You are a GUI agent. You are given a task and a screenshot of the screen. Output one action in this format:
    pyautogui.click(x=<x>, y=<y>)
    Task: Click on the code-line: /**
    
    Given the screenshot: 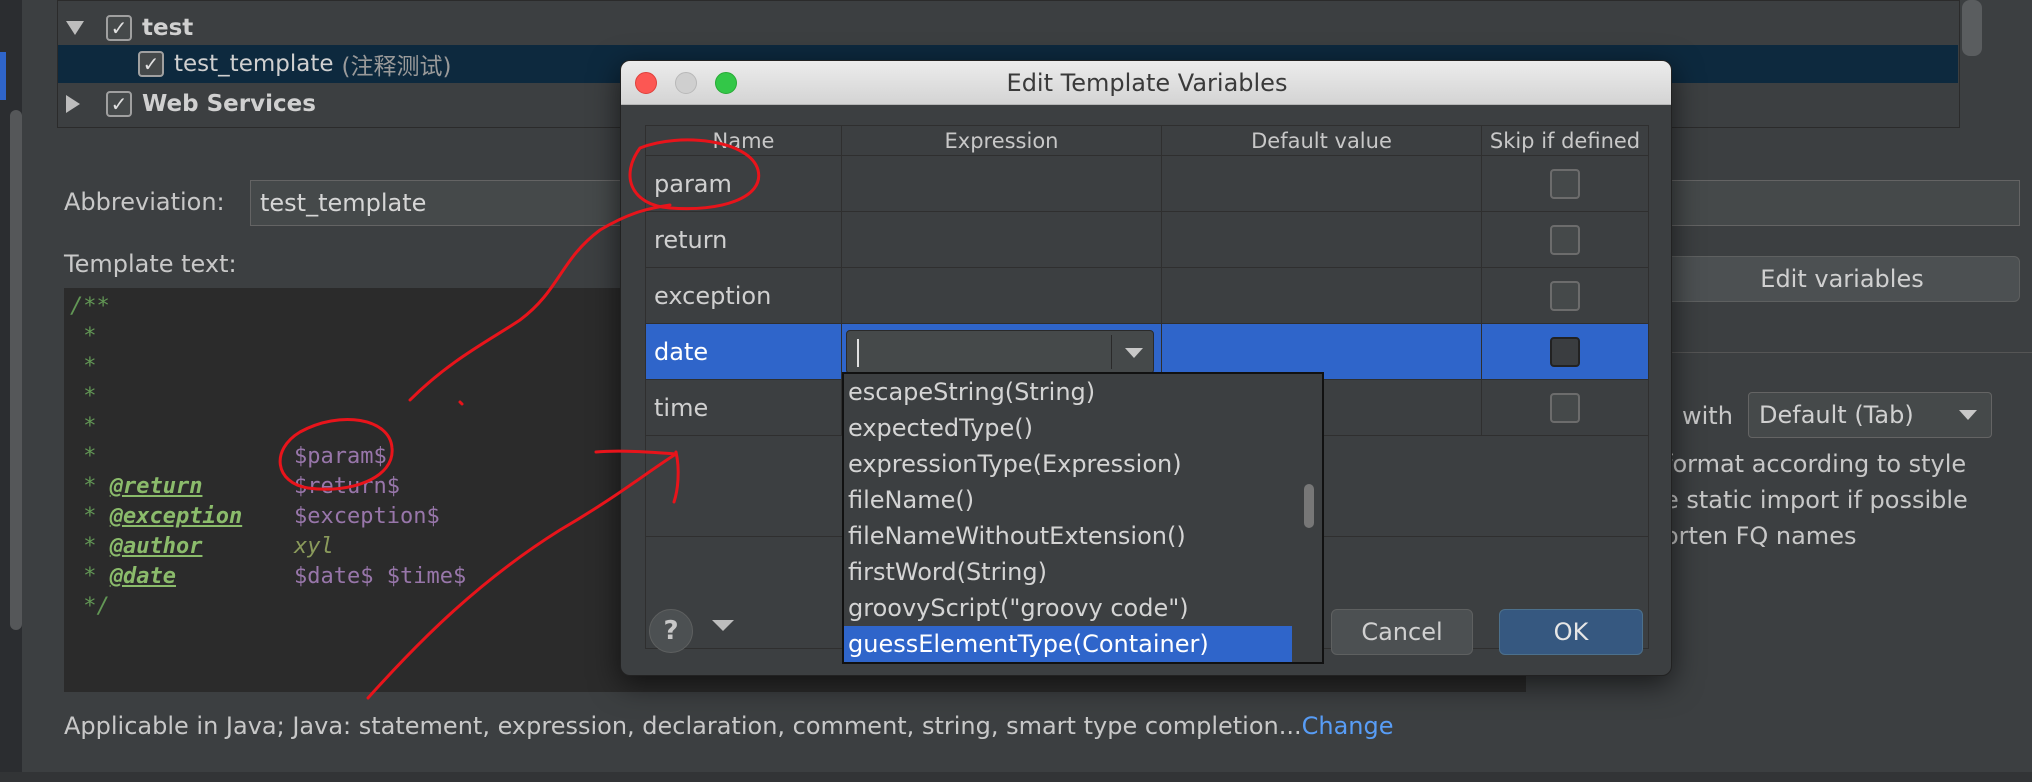 What is the action you would take?
    pyautogui.click(x=90, y=306)
    